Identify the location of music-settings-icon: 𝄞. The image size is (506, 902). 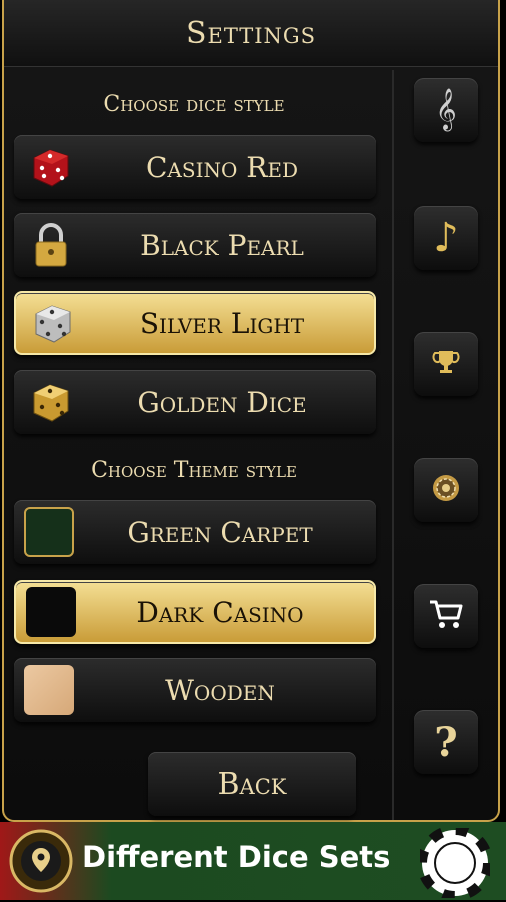
(446, 109).